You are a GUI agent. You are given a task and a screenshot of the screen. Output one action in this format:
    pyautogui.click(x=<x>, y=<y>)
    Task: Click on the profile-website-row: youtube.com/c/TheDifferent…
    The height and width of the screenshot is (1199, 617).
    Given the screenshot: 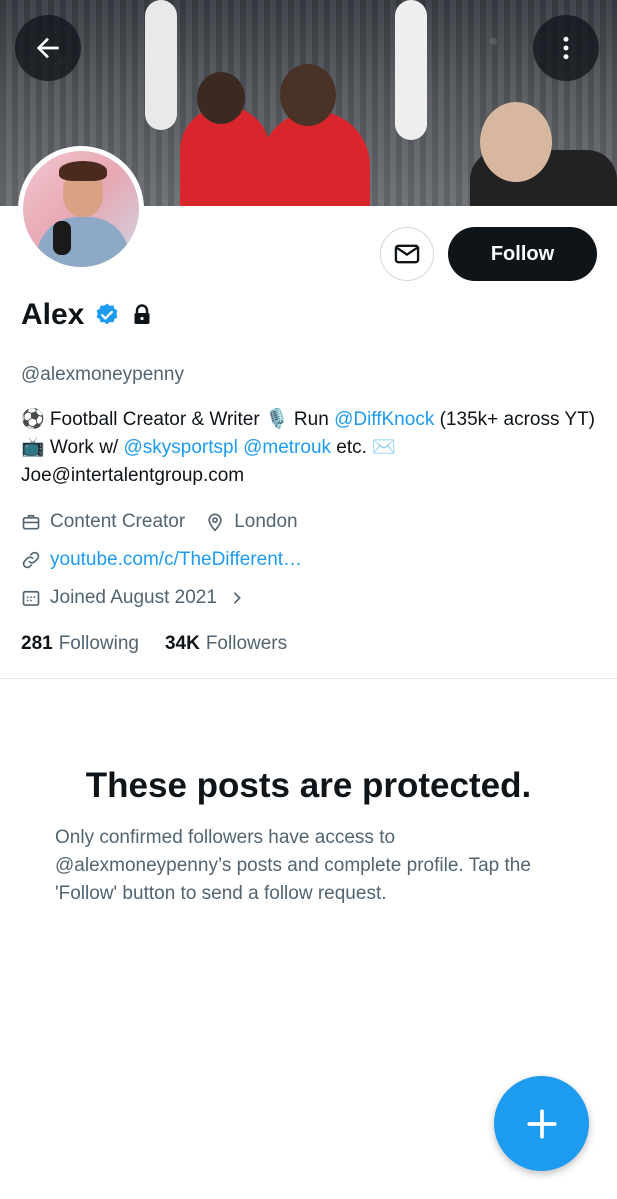 What is the action you would take?
    pyautogui.click(x=161, y=560)
    